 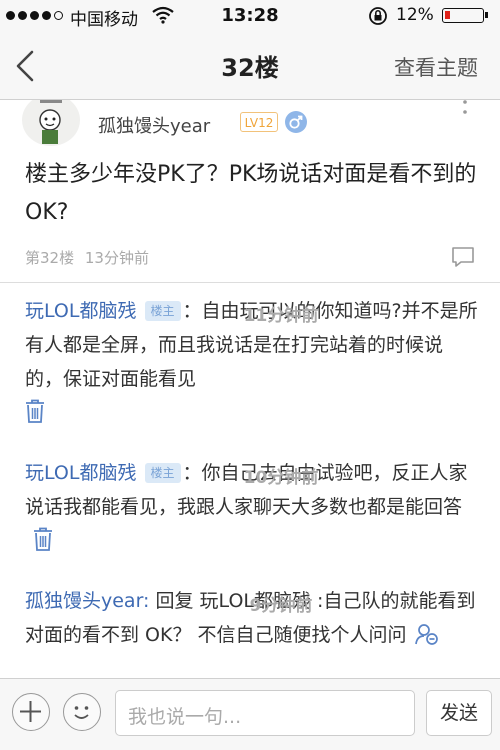 I want to click on avatar, so click(x=51, y=123).